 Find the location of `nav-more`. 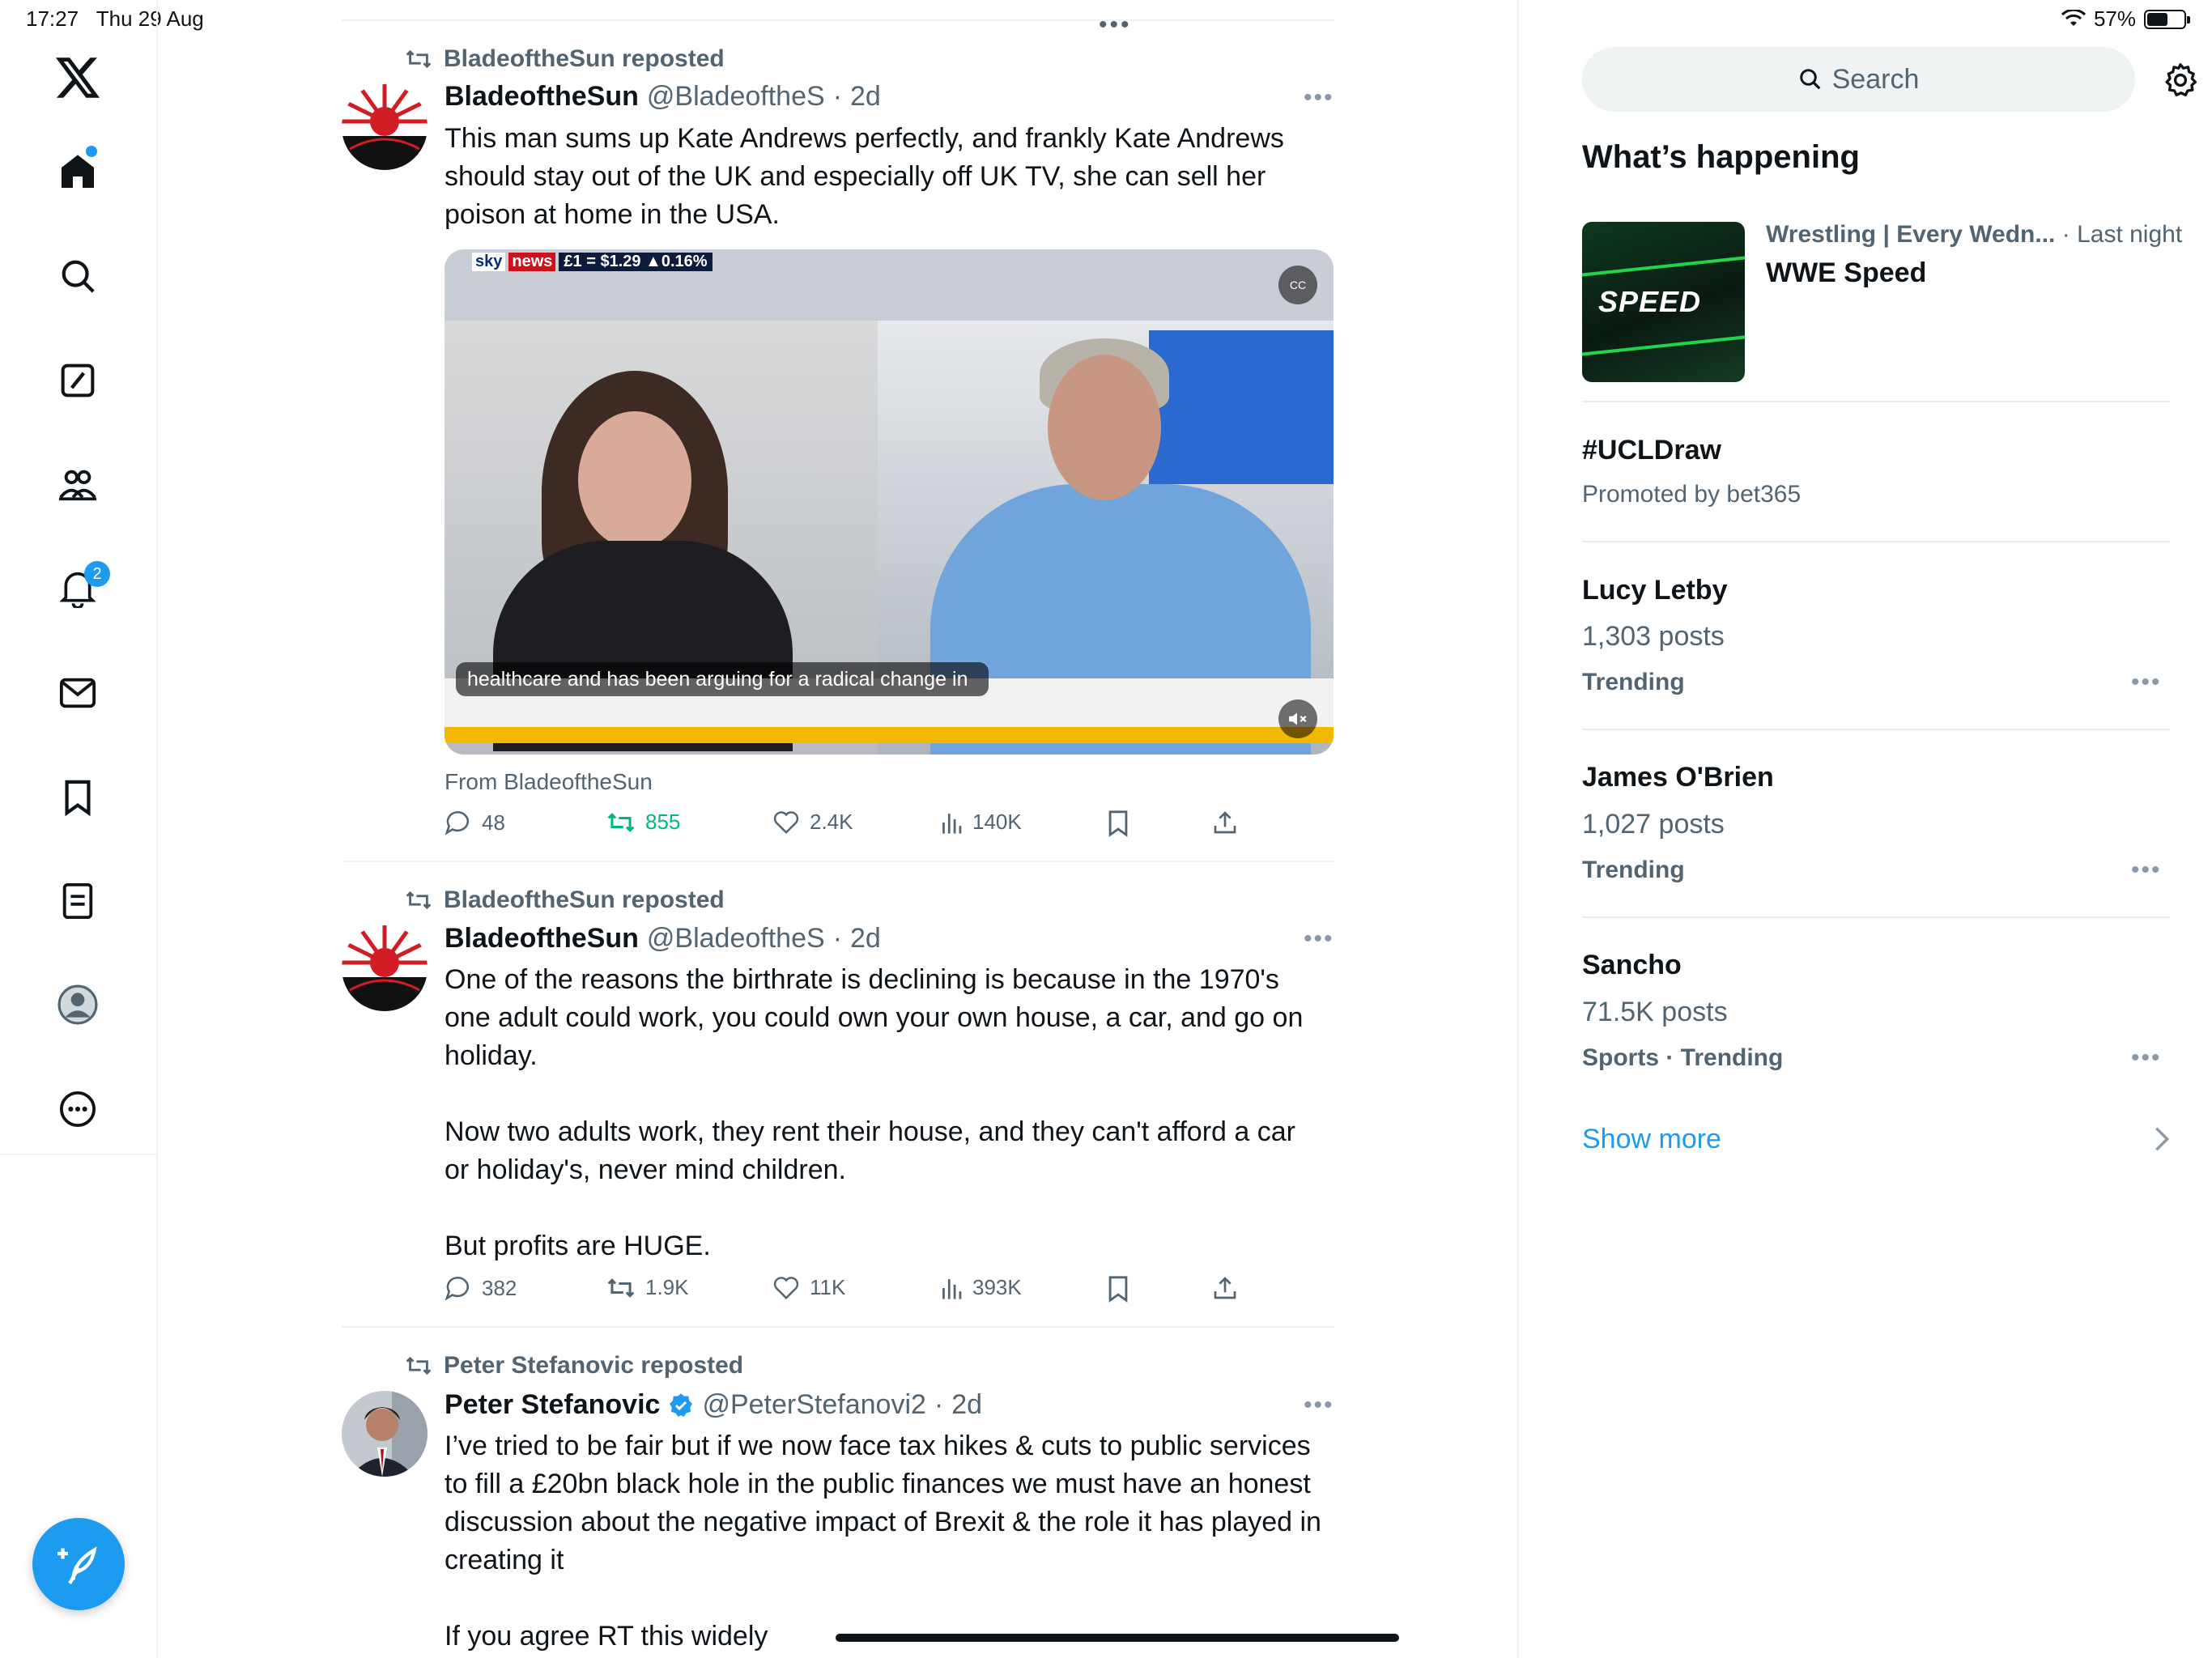

nav-more is located at coordinates (78, 1109).